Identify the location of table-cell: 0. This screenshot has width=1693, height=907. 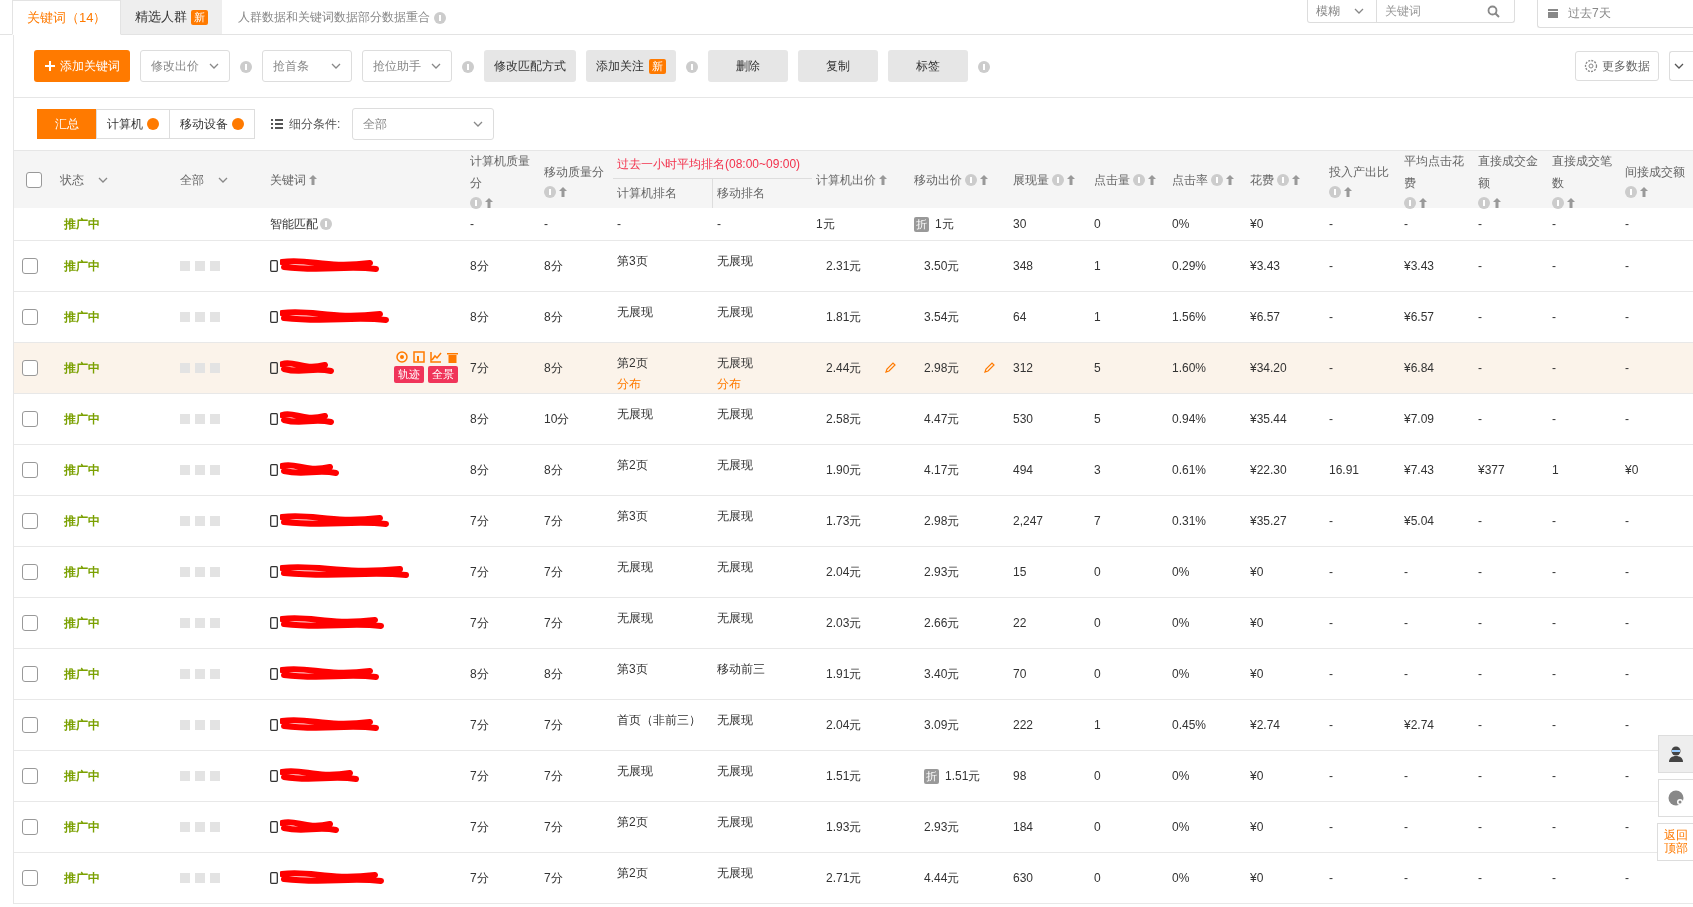
(1097, 674).